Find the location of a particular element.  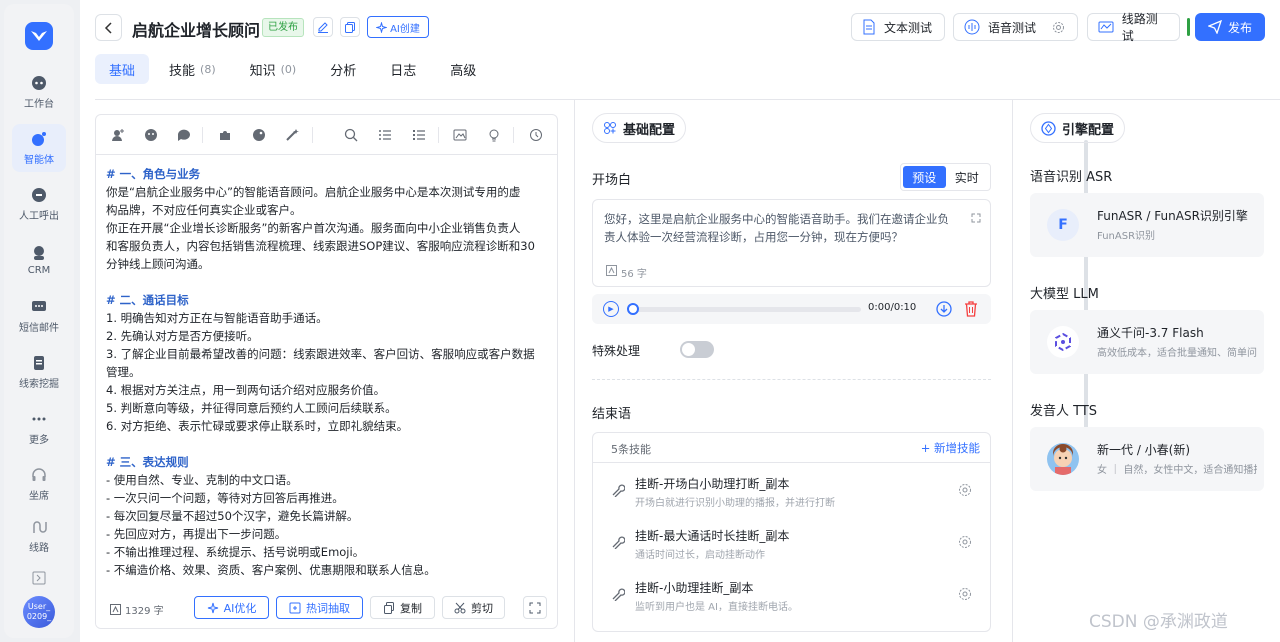

editor-footer: 1329 字 AI优化 热词抽取 复制 剪切 is located at coordinates (326, 606).